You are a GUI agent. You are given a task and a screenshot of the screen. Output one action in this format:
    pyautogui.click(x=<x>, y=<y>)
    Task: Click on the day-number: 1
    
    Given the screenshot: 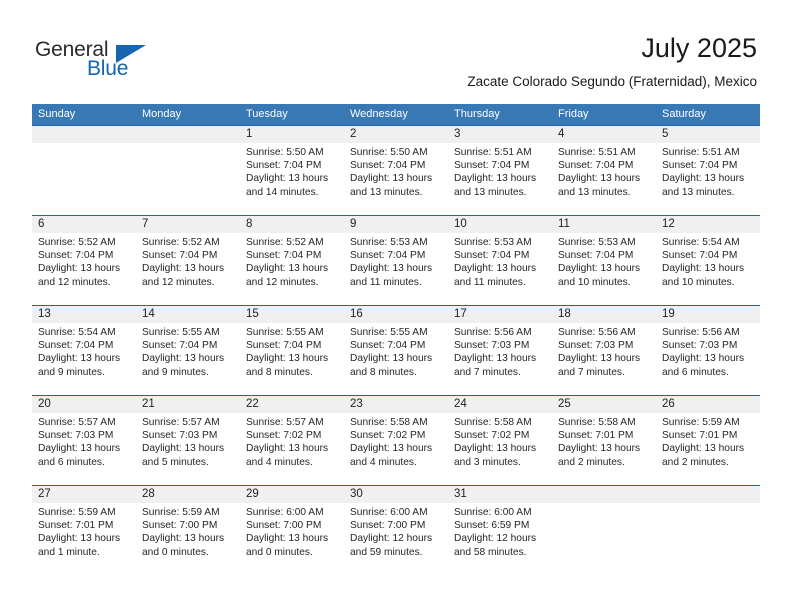 What is the action you would take?
    pyautogui.click(x=292, y=134)
    